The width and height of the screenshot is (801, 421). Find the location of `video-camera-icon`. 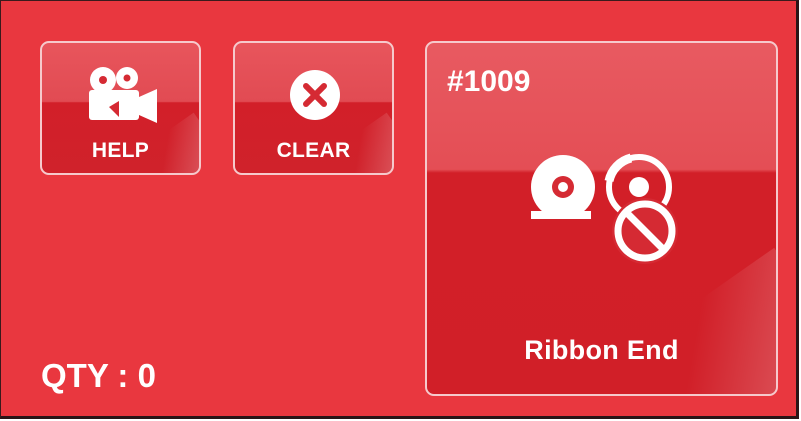

video-camera-icon is located at coordinates (123, 97).